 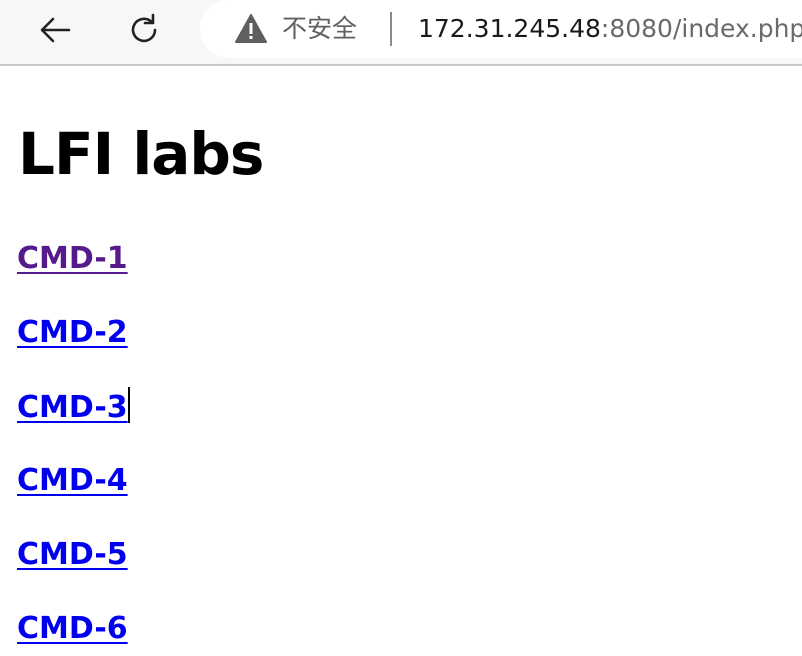 I want to click on link-cmd-4: CMD-4, so click(x=72, y=481).